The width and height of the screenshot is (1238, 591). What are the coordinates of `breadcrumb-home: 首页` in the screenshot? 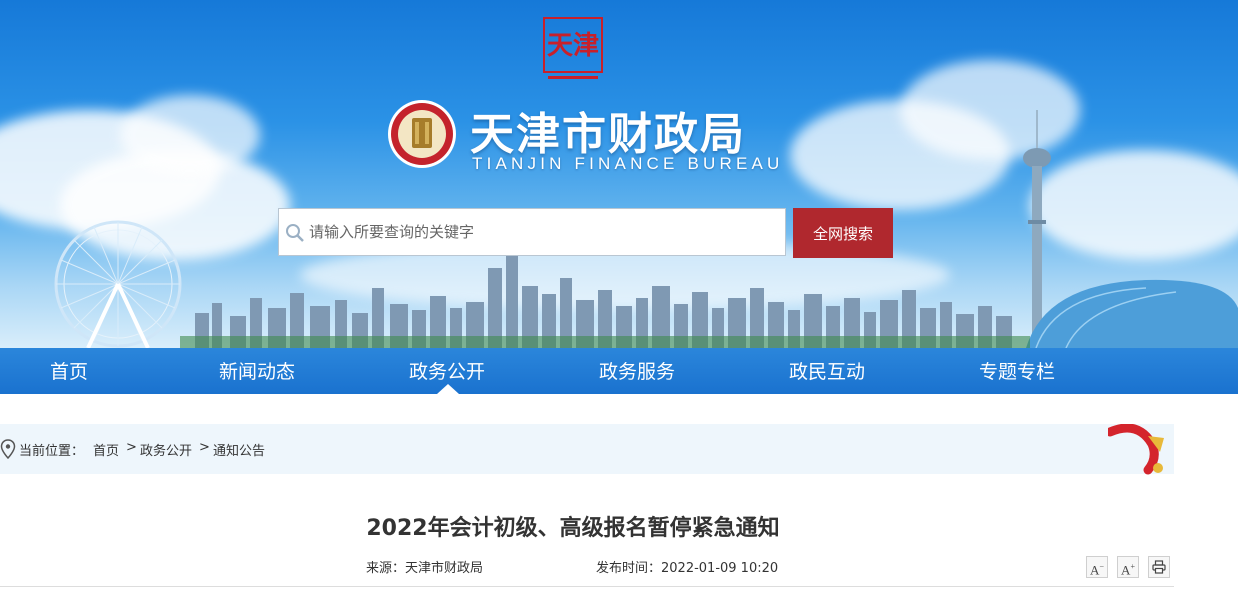 It's located at (106, 449).